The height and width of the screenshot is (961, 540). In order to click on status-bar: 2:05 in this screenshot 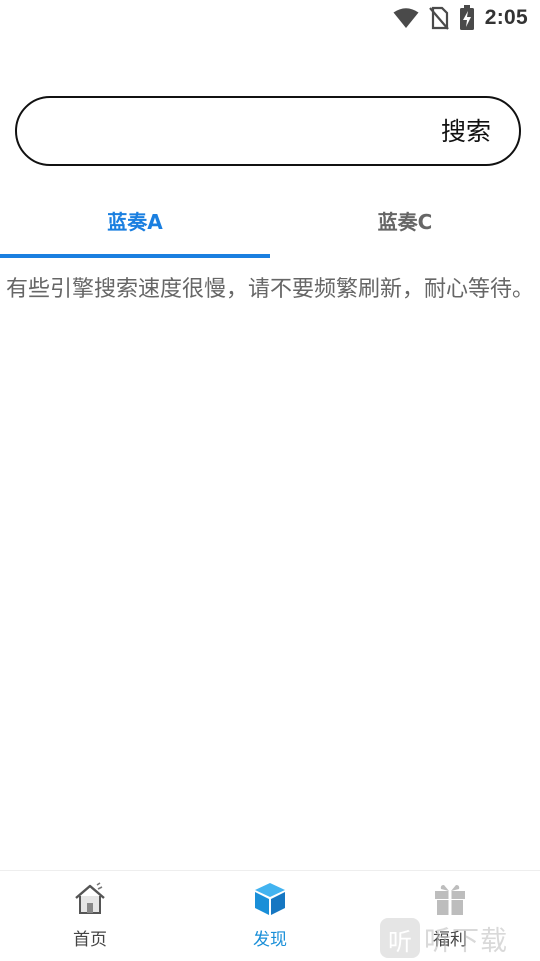, I will do `click(270, 18)`.